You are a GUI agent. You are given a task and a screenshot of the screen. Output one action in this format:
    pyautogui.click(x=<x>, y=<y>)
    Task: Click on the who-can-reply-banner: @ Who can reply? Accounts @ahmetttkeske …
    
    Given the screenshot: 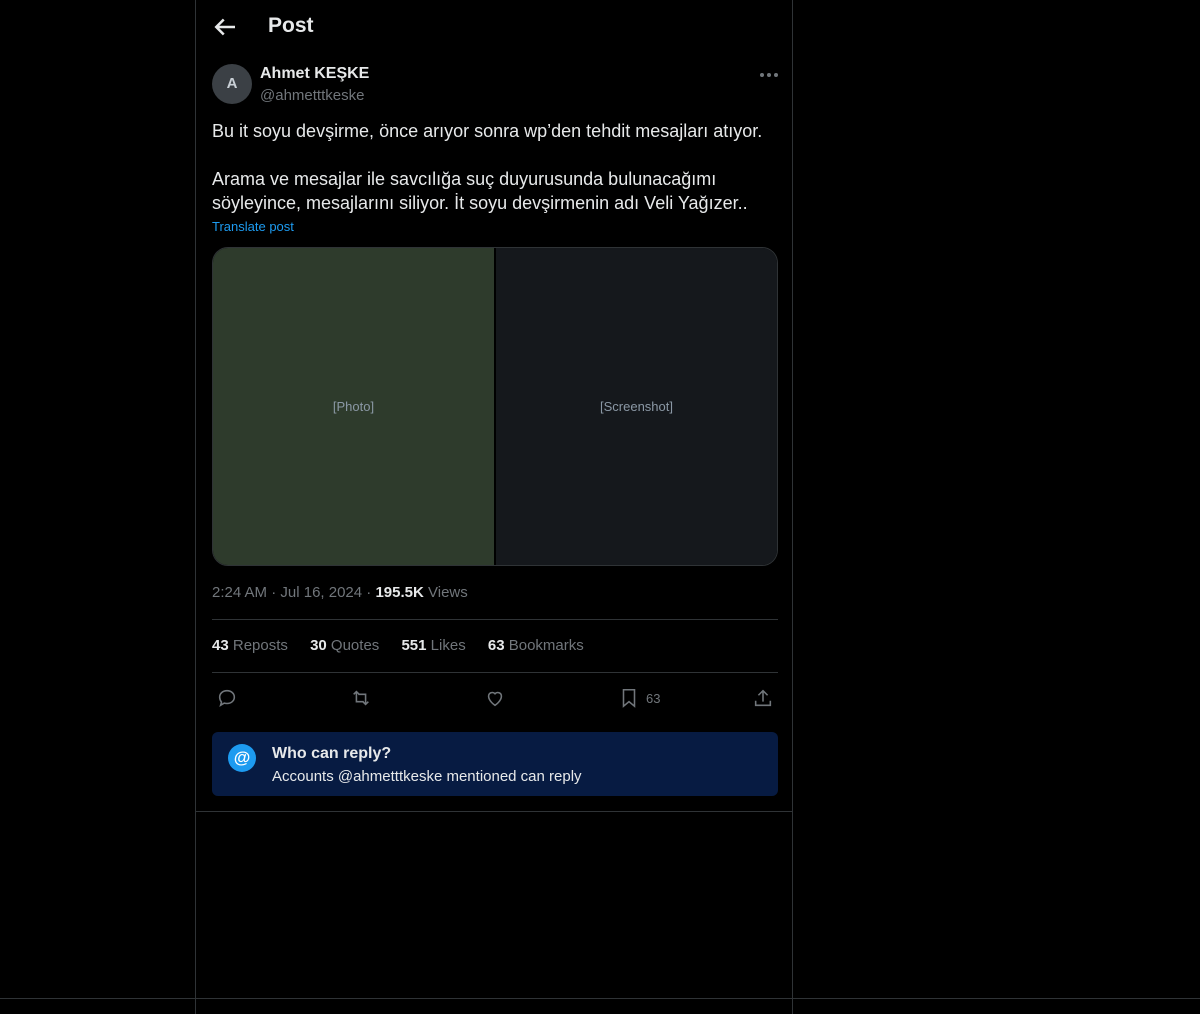 What is the action you would take?
    pyautogui.click(x=495, y=764)
    